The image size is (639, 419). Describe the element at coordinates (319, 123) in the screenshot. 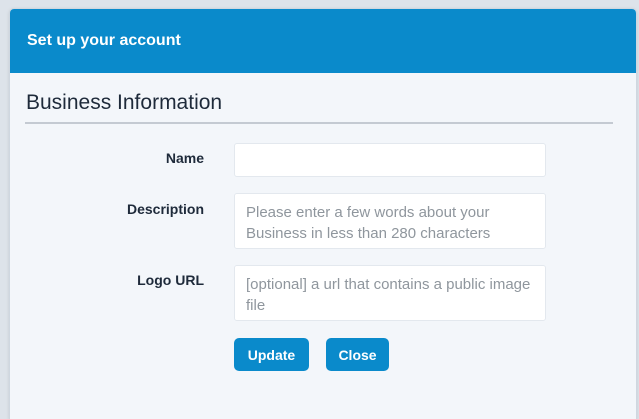

I see `section-divider` at that location.